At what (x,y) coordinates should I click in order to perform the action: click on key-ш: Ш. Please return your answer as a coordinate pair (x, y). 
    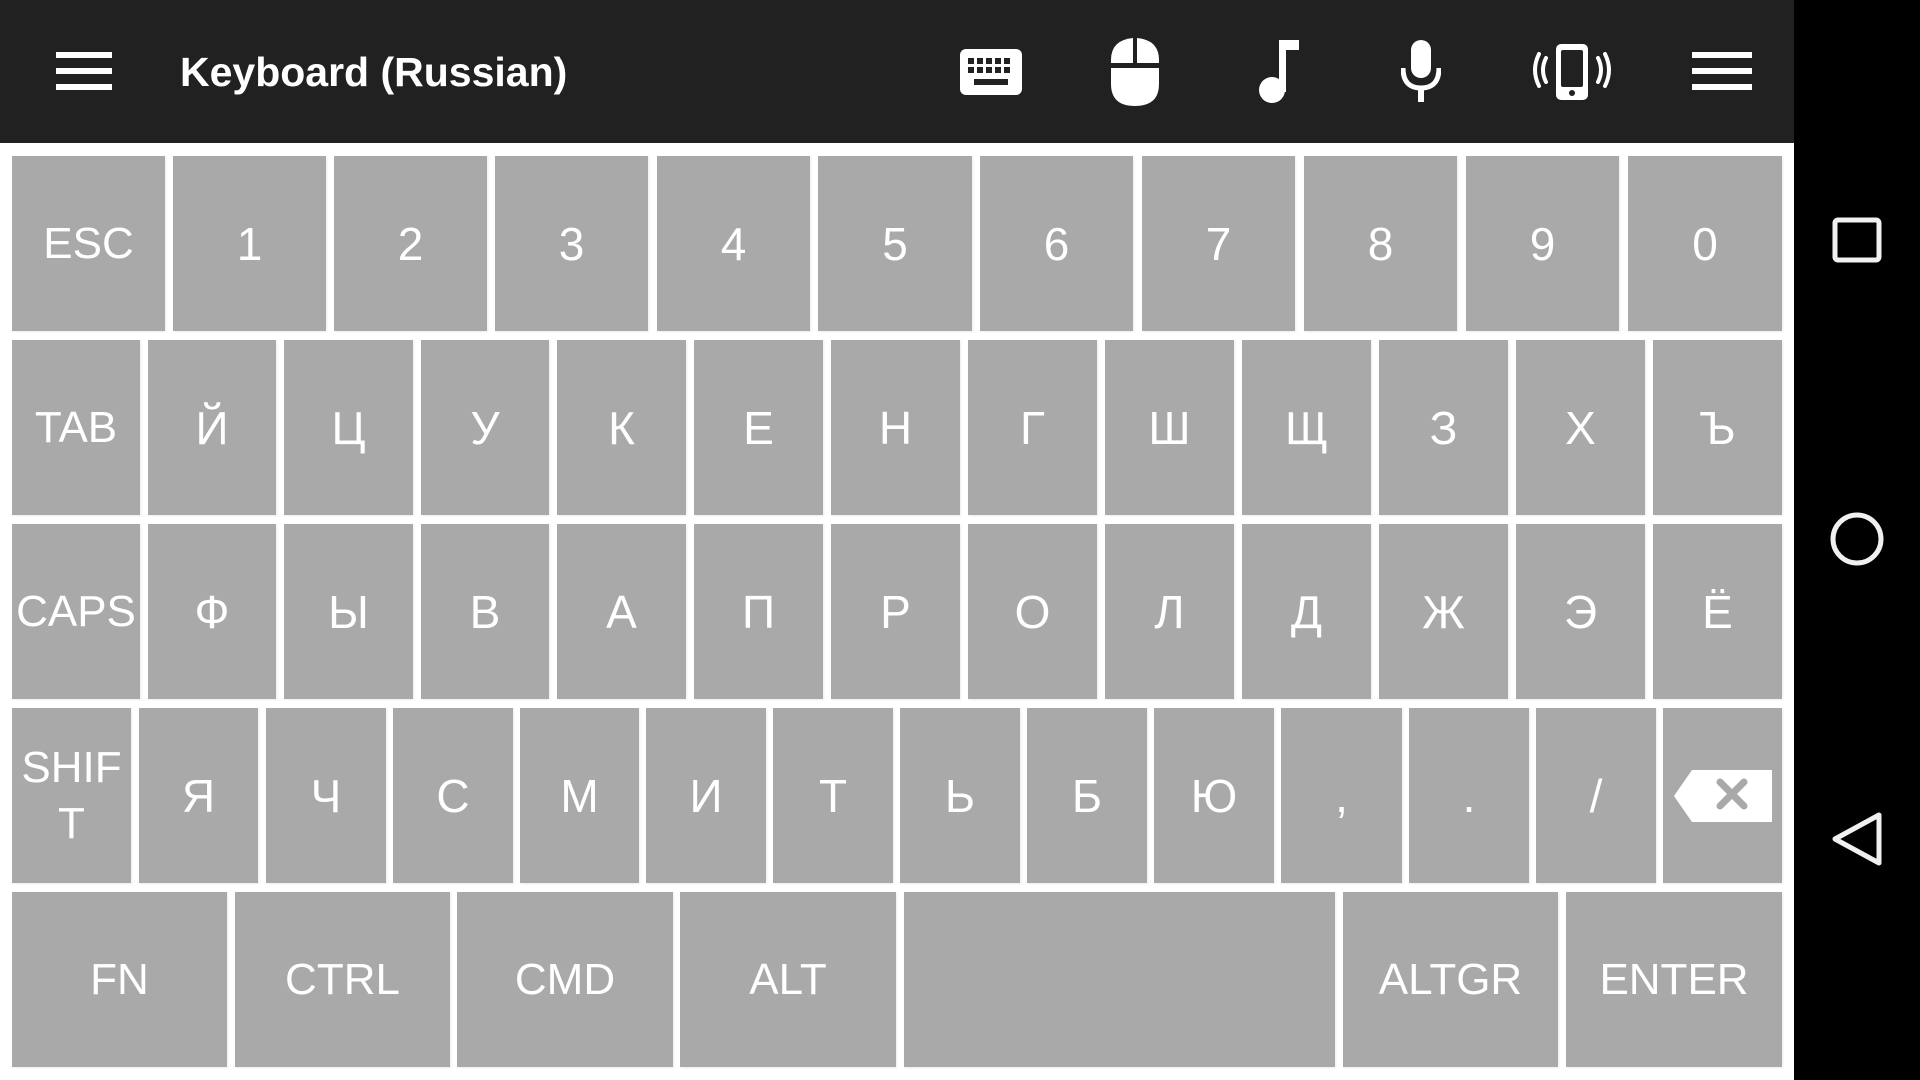
    Looking at the image, I should click on (1169, 427).